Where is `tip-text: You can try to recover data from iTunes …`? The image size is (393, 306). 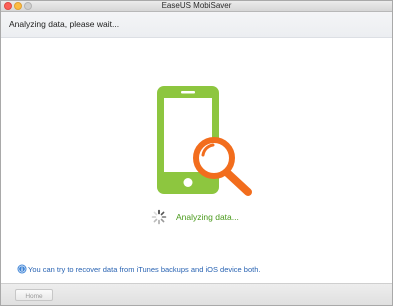
tip-text: You can try to recover data from iTunes … is located at coordinates (144, 269).